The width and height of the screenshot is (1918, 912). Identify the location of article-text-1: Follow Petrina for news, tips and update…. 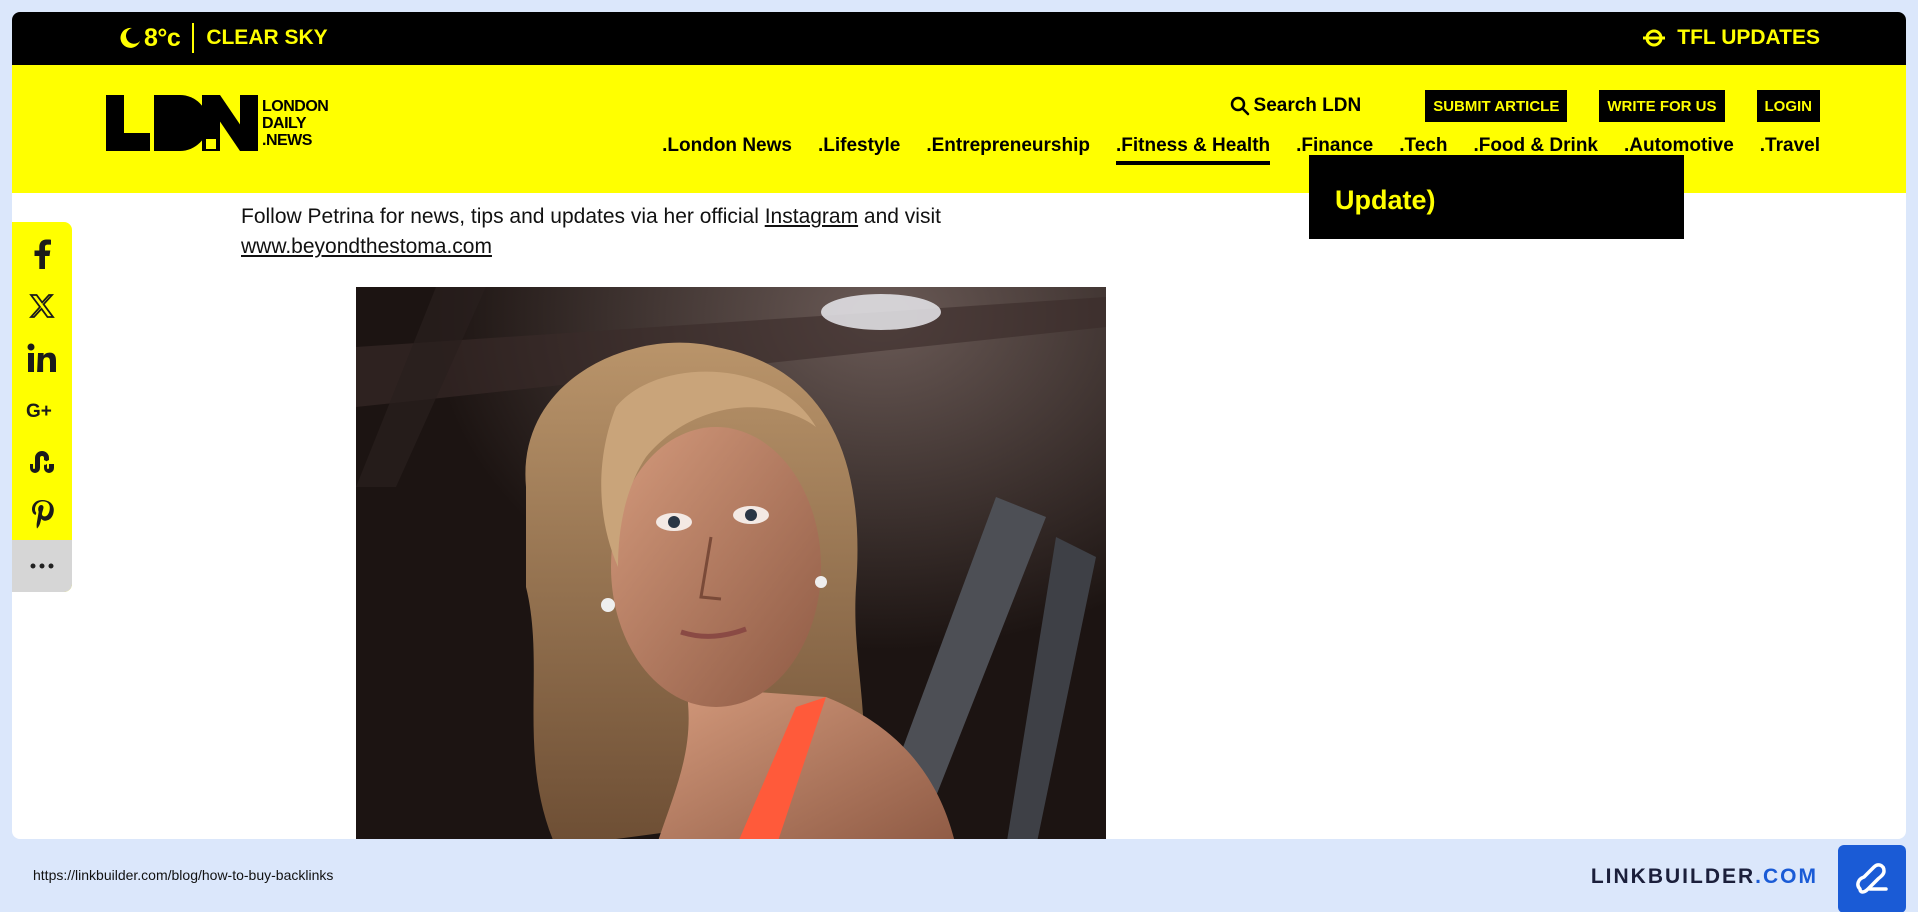
(503, 216).